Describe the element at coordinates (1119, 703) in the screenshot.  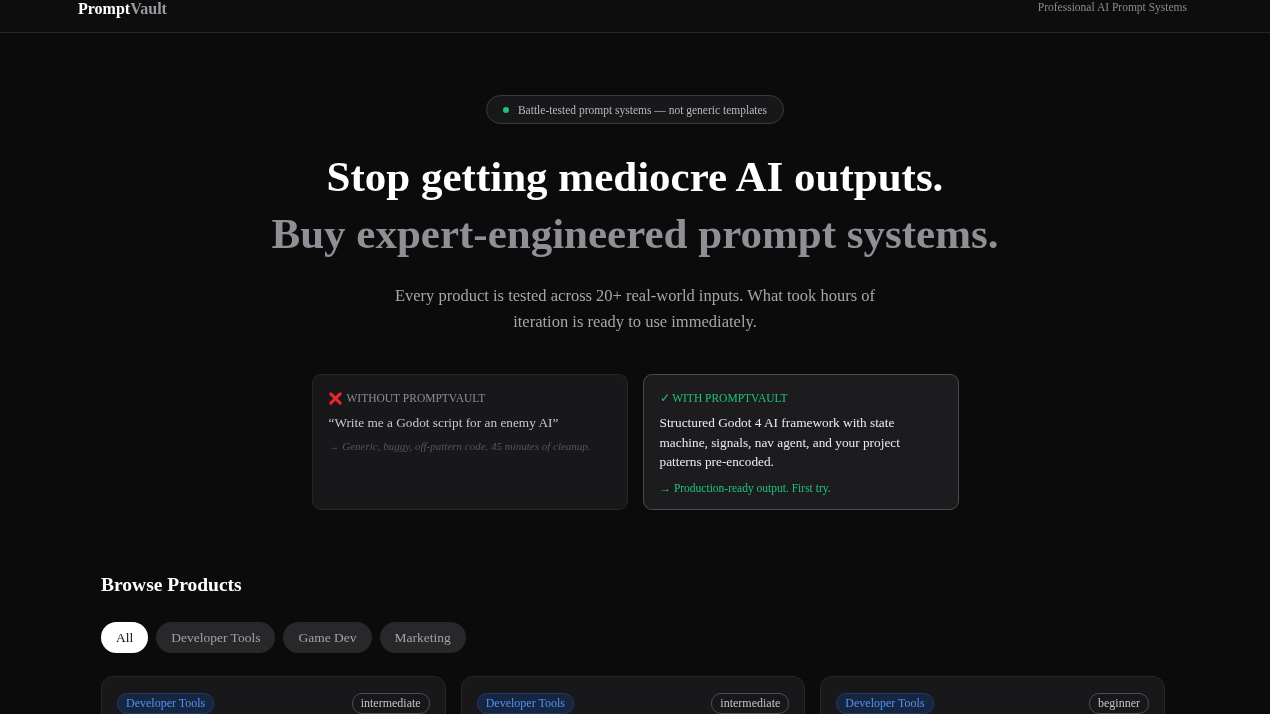
I see `difficulty-tag: beginner` at that location.